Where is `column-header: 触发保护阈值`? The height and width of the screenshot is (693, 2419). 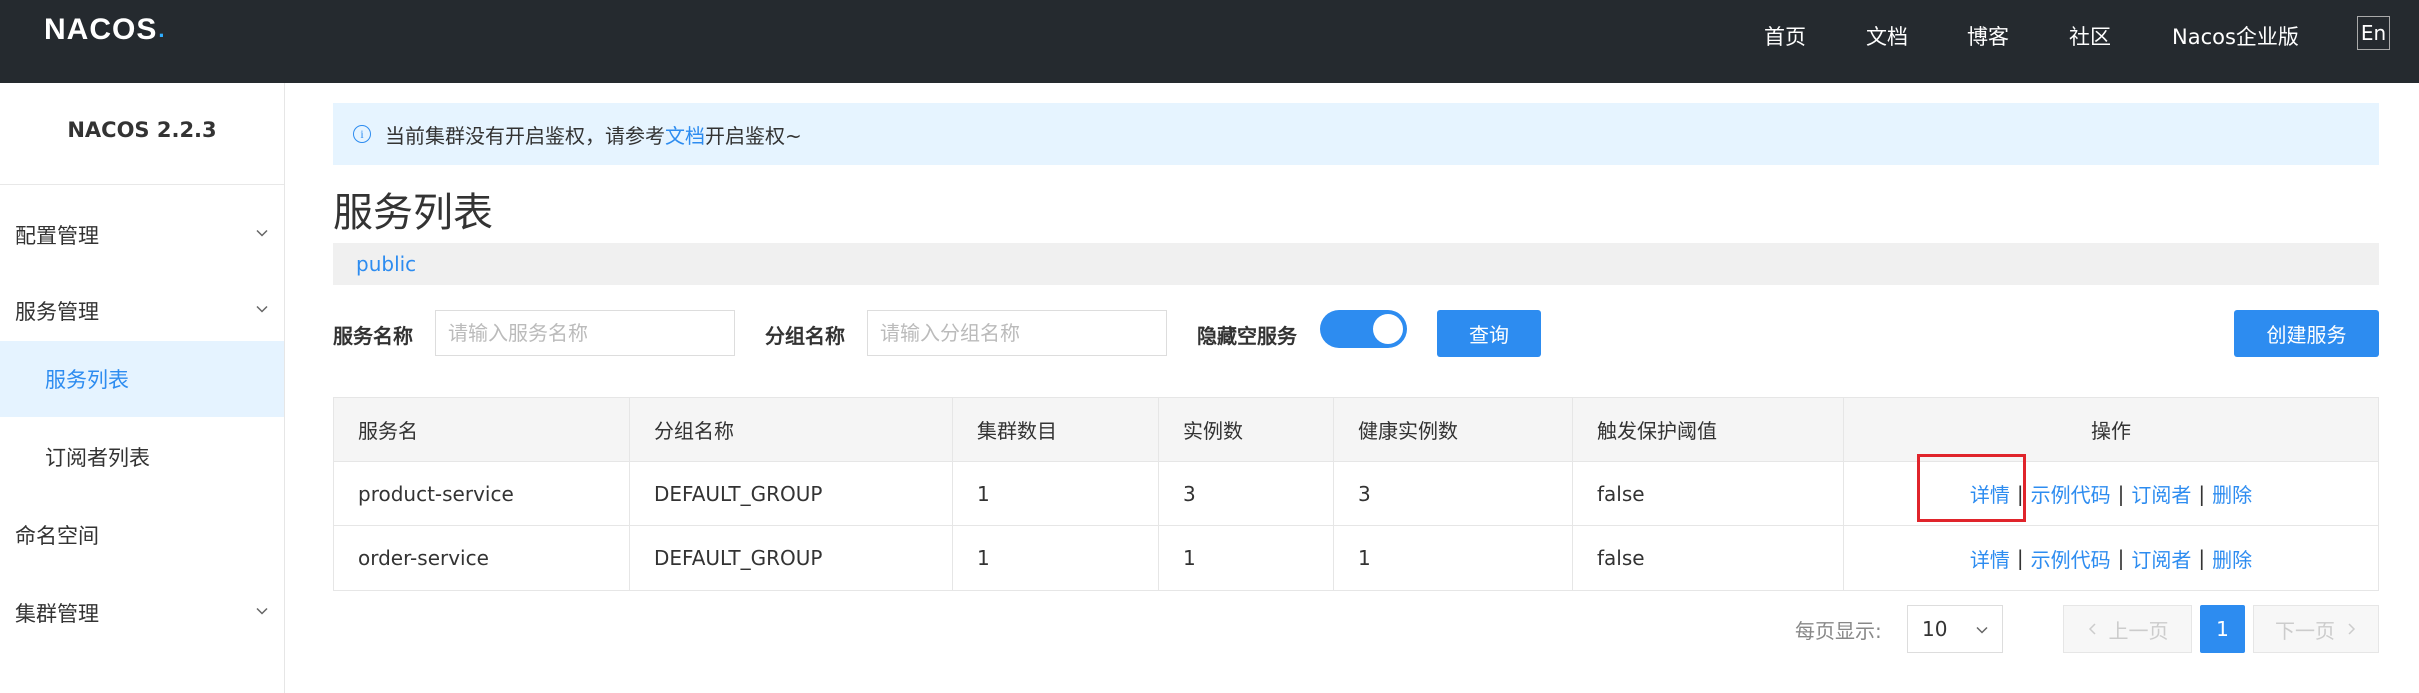
column-header: 触发保护阈值 is located at coordinates (1708, 429).